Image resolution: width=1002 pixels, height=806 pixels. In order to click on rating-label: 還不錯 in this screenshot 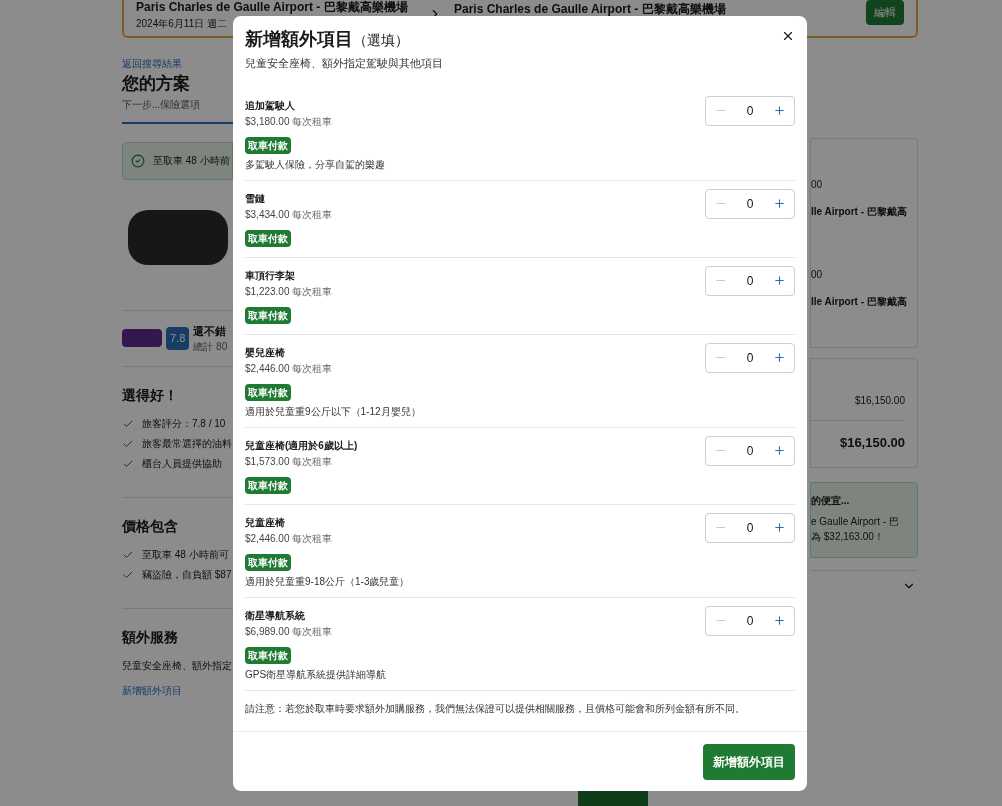, I will do `click(210, 331)`.